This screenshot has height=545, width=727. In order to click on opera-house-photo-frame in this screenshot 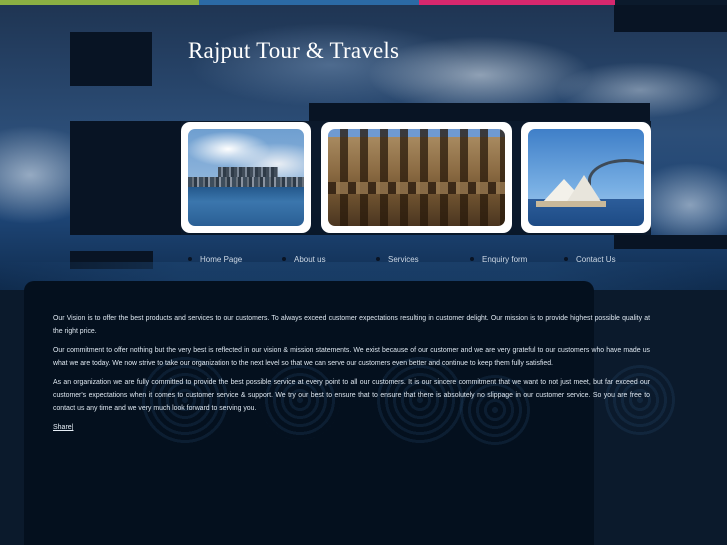, I will do `click(586, 177)`.